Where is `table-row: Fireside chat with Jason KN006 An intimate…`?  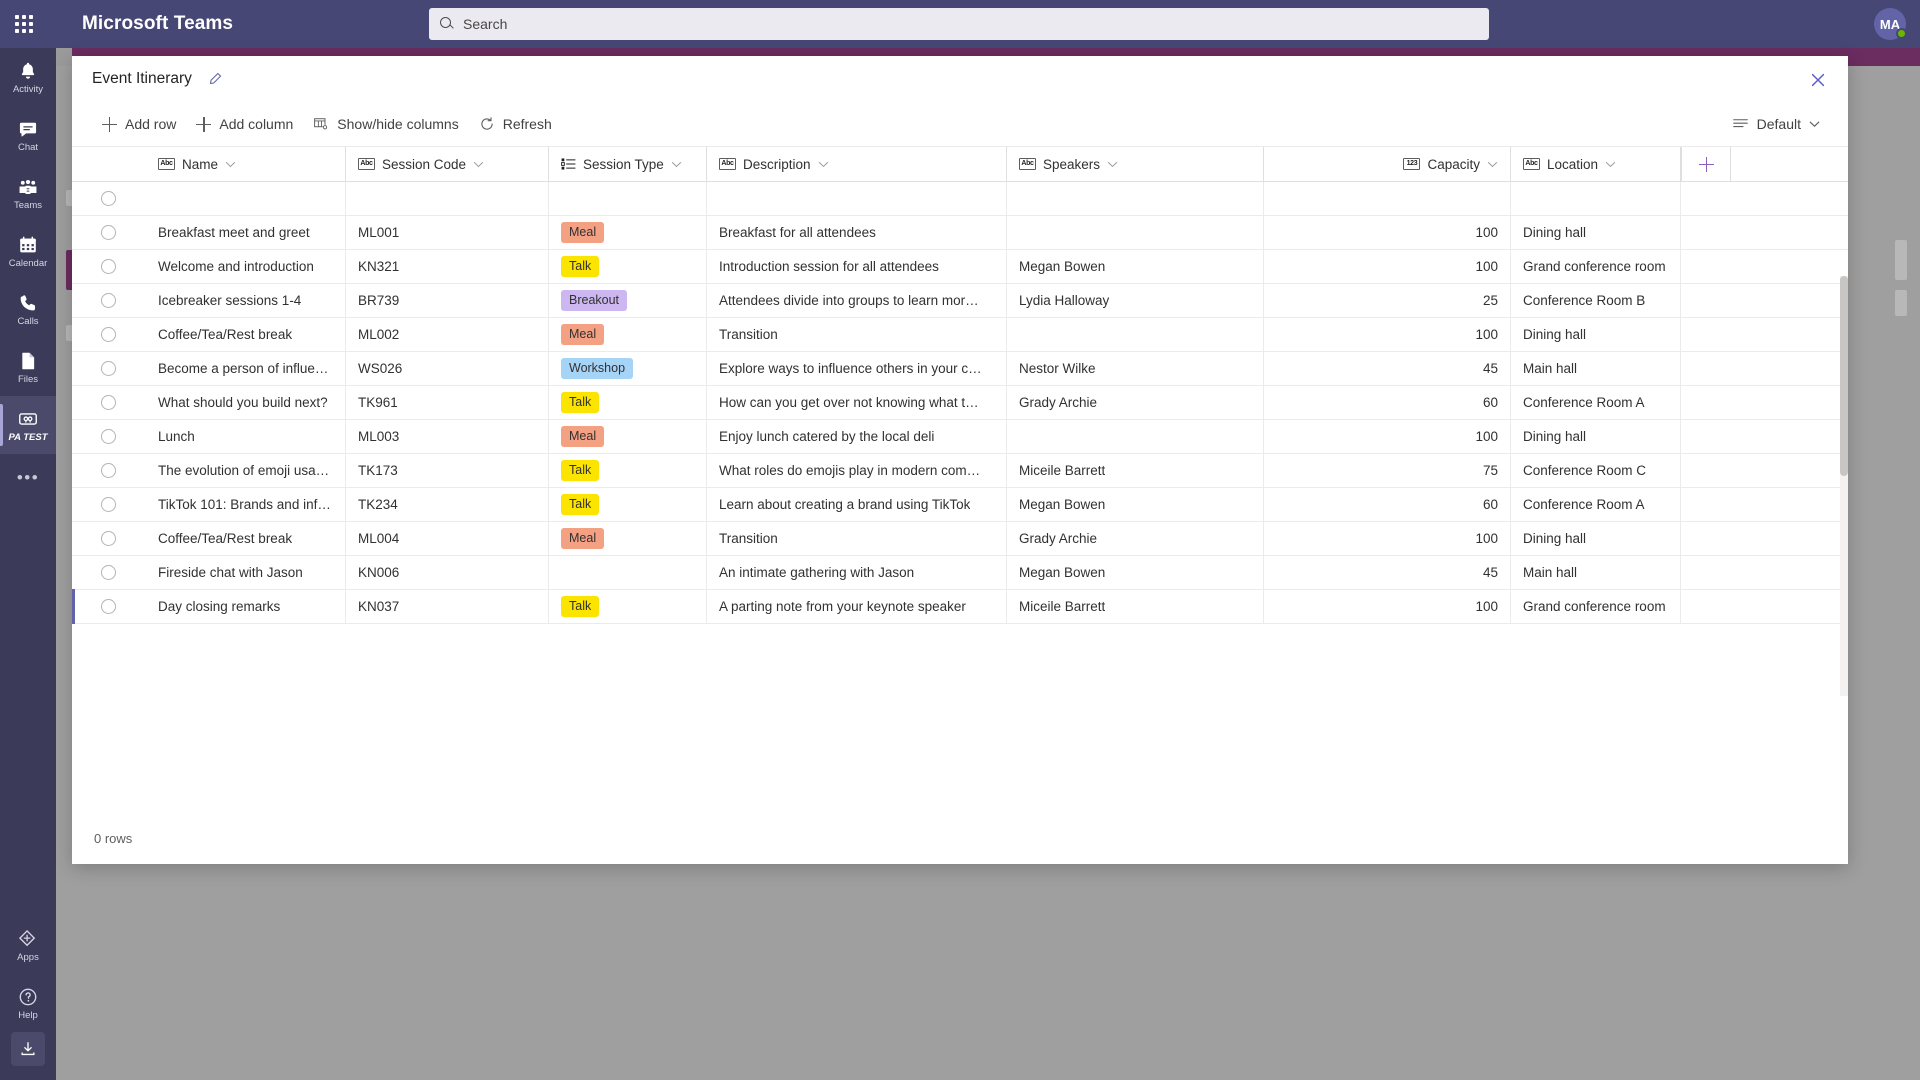
table-row: Fireside chat with Jason KN006 An intimate… is located at coordinates (960, 573).